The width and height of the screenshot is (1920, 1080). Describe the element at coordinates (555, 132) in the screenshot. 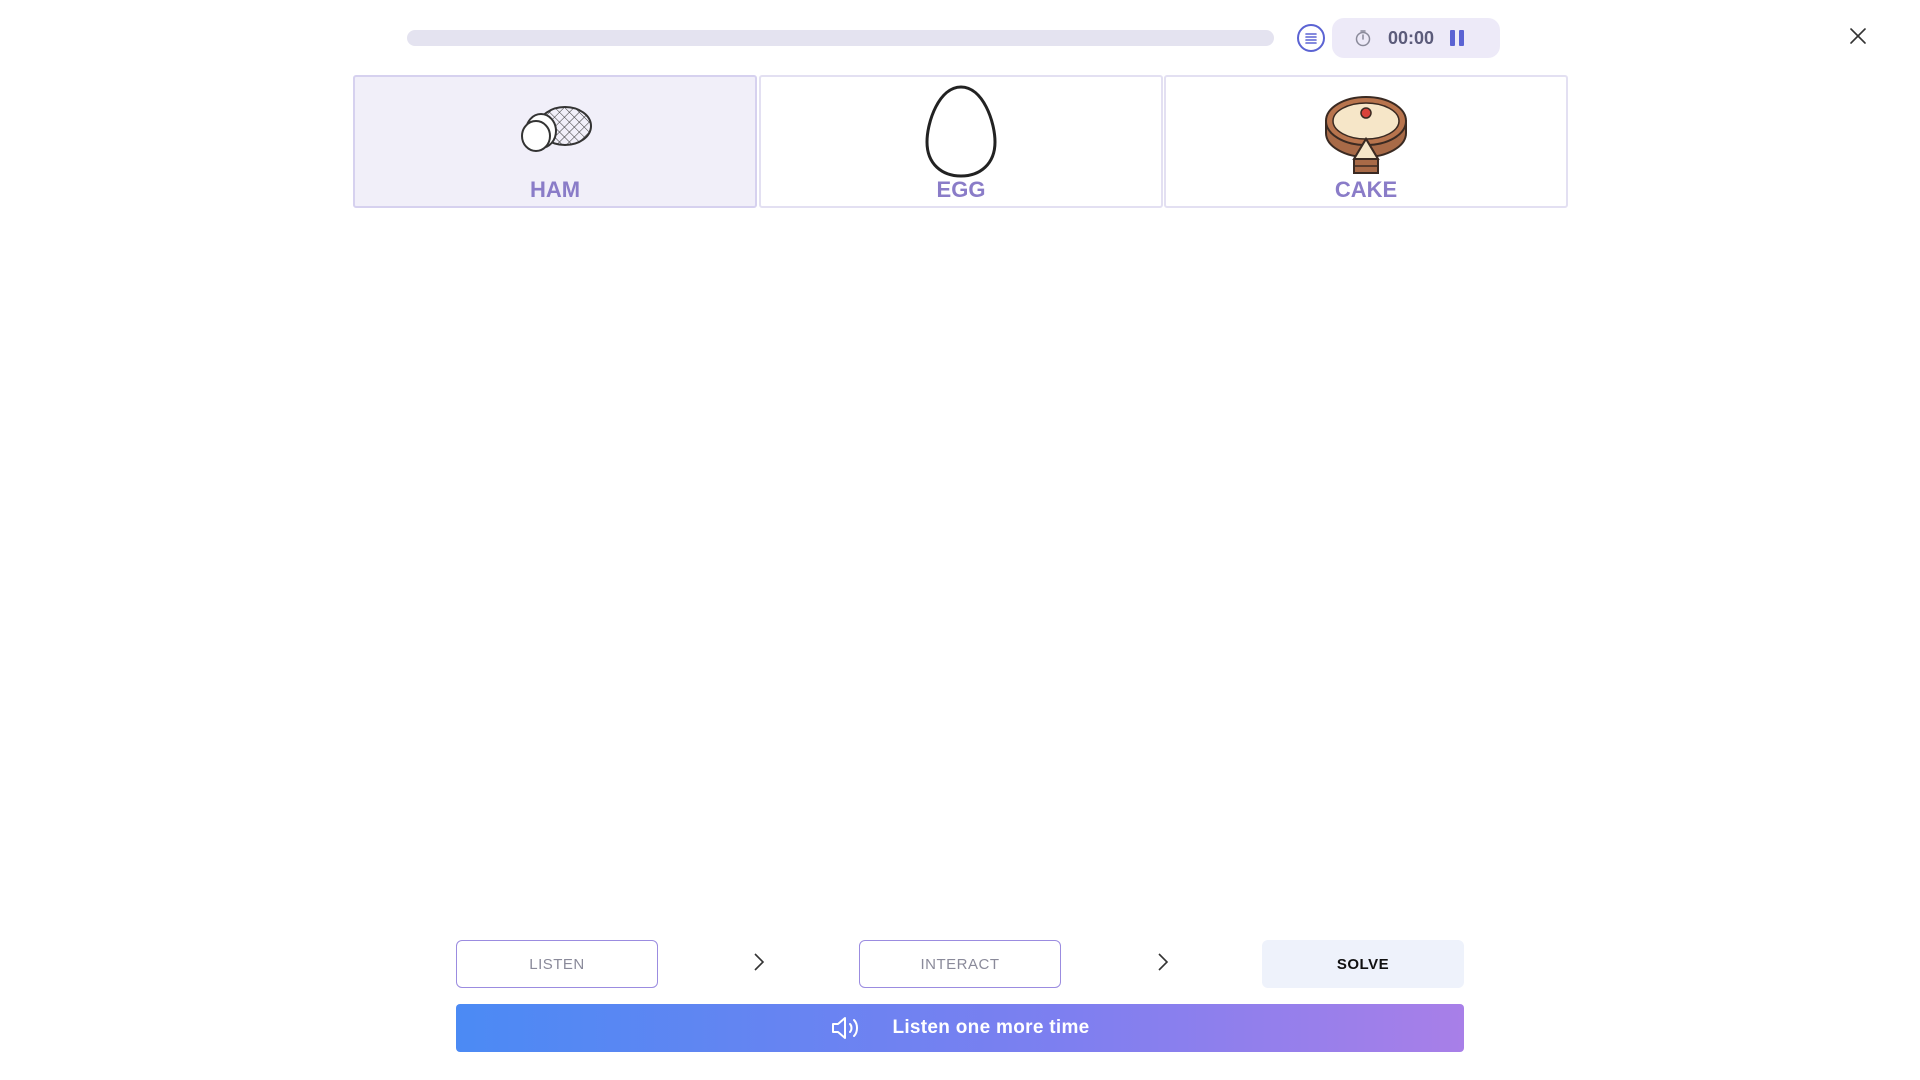

I see `ham-image` at that location.